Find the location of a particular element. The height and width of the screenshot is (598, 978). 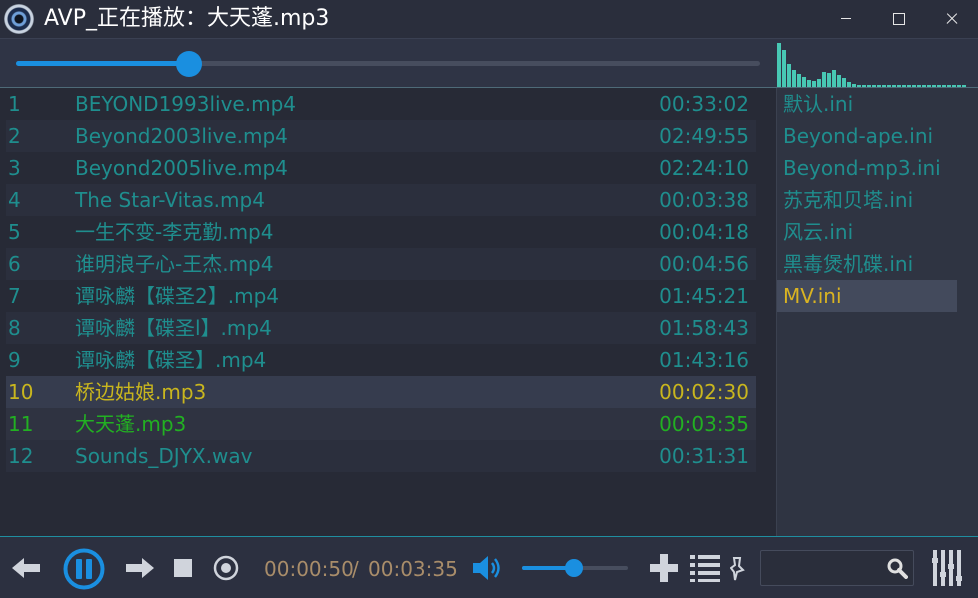

playlist-row-duration: 00:04:56 is located at coordinates (704, 264).